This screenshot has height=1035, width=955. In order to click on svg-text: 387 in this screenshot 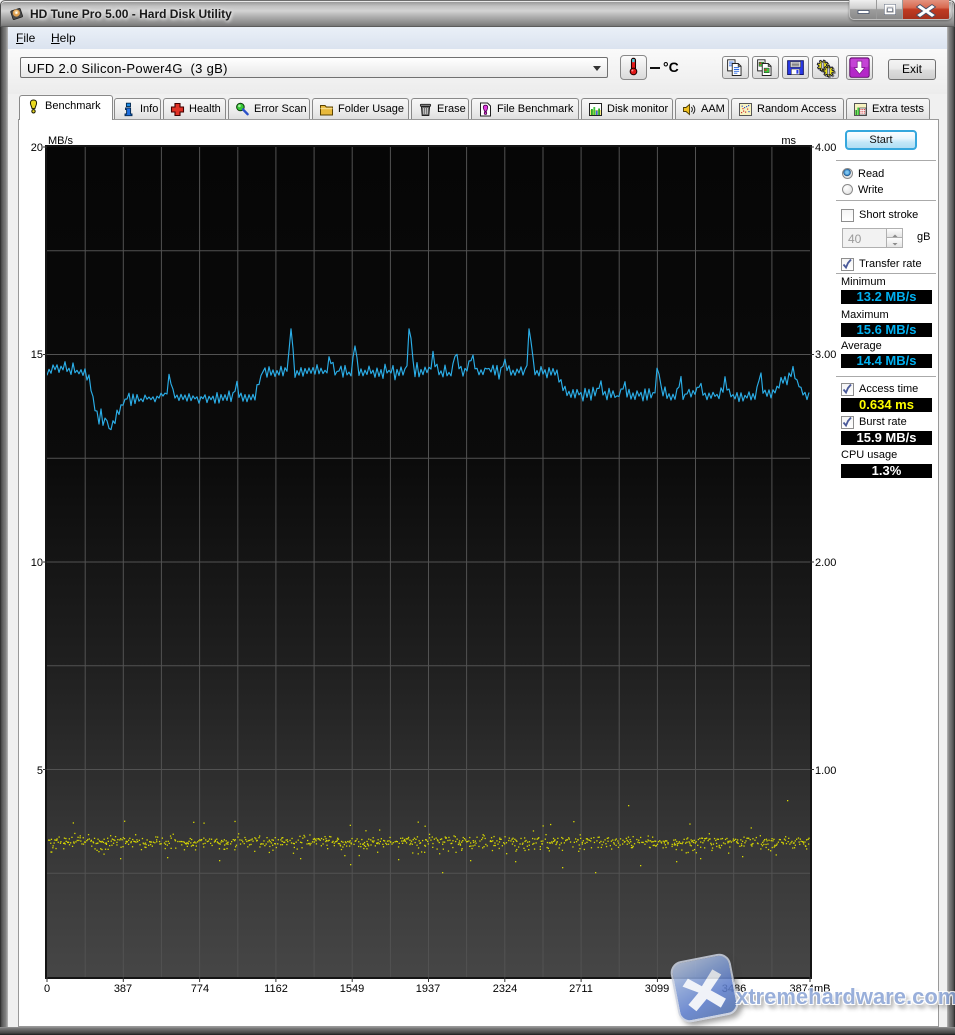, I will do `click(123, 989)`.